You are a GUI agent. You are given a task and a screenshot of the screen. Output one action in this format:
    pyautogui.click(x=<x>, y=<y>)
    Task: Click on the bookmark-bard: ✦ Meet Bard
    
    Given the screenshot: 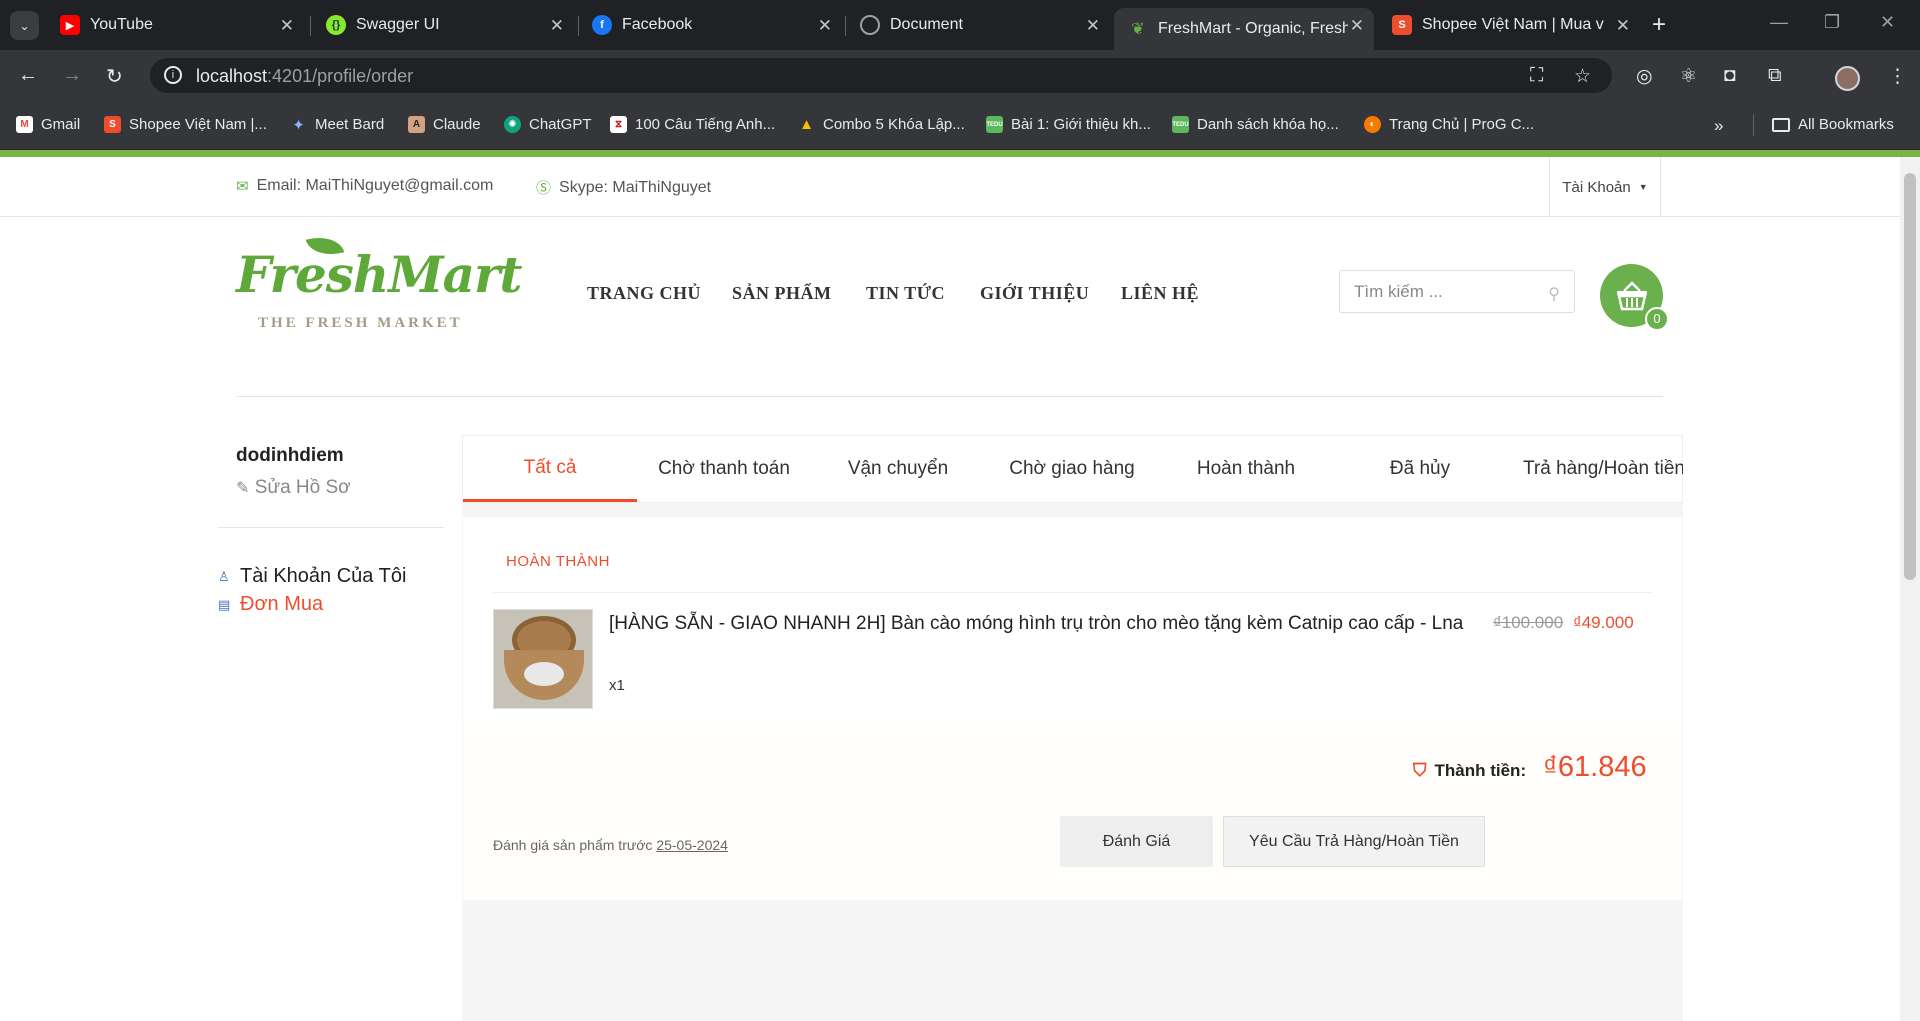 What is the action you would take?
    pyautogui.click(x=337, y=125)
    